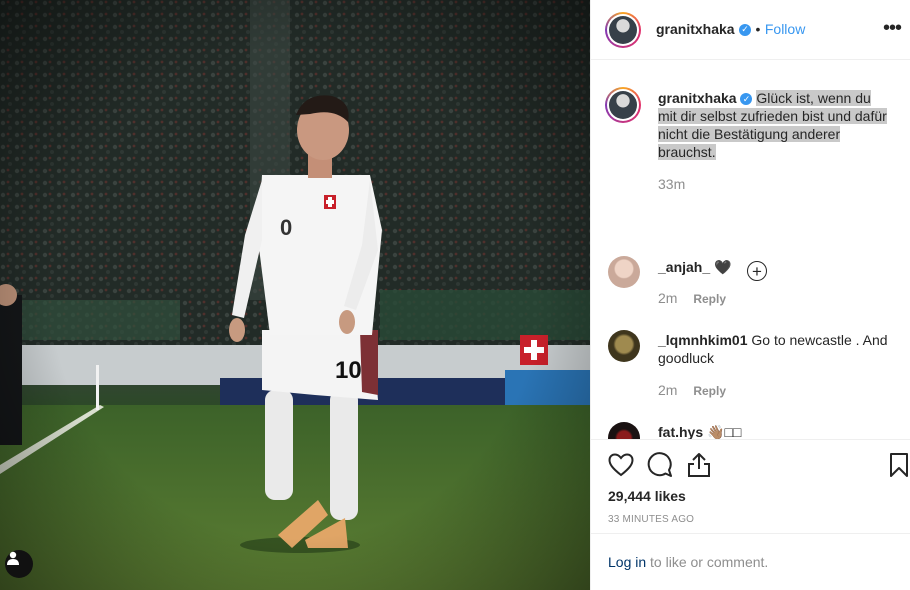 This screenshot has width=910, height=590. What do you see at coordinates (778, 431) in the screenshot?
I see `comment-text: fat.hys 👋🏽□□` at bounding box center [778, 431].